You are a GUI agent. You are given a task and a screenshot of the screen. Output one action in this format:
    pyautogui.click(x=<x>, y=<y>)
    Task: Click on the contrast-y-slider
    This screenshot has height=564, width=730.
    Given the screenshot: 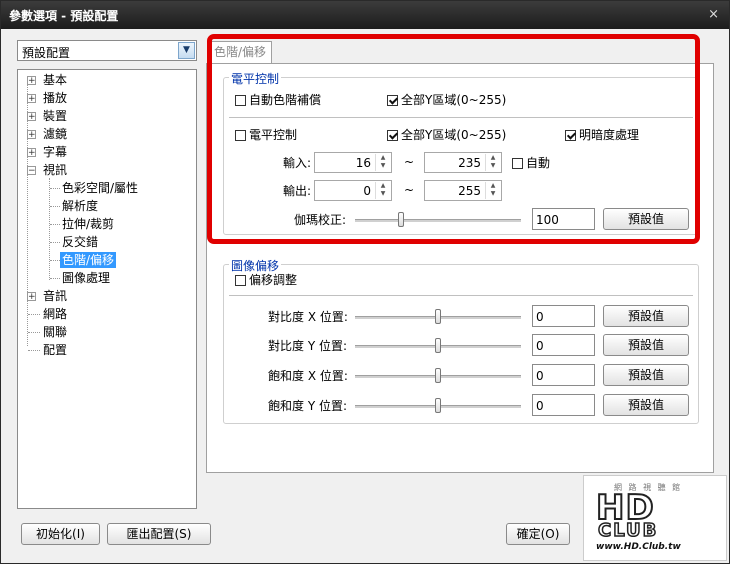 What is the action you would take?
    pyautogui.click(x=438, y=346)
    